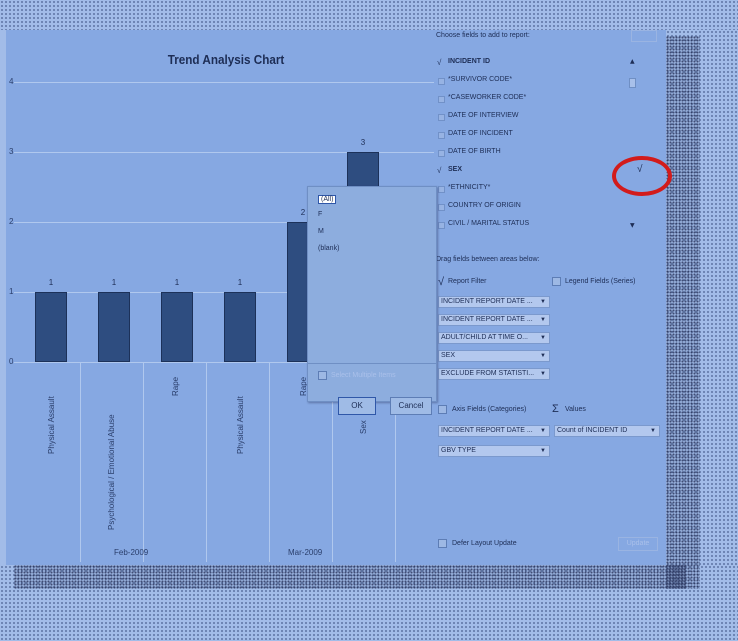 Image resolution: width=738 pixels, height=641 pixels. What do you see at coordinates (494, 356) in the screenshot?
I see `report-filter-item: SEX ▼` at bounding box center [494, 356].